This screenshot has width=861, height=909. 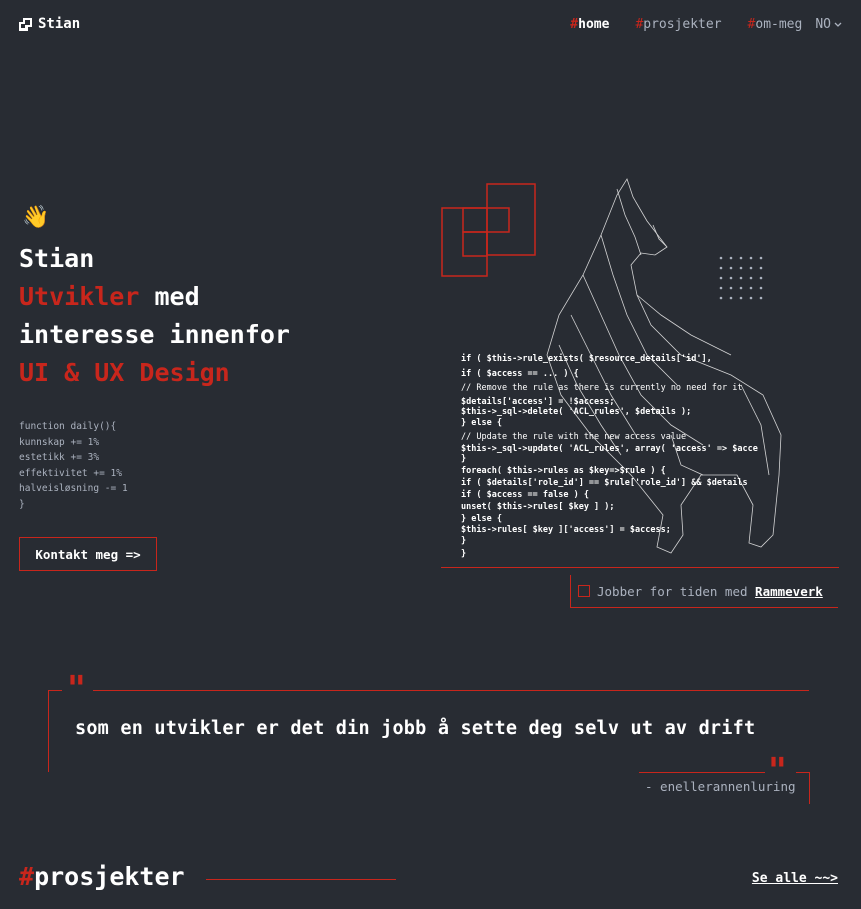 I want to click on projects-heading: #prosjekter, so click(x=102, y=876).